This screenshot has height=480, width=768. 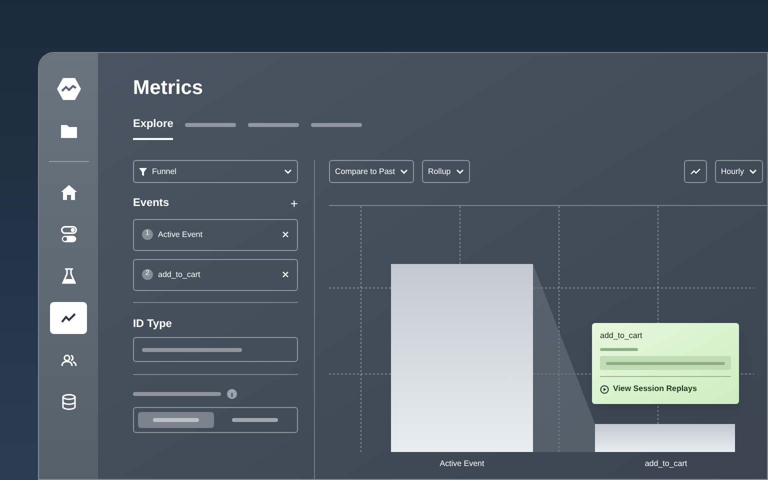 I want to click on event-name: add_to_cart, so click(x=180, y=274).